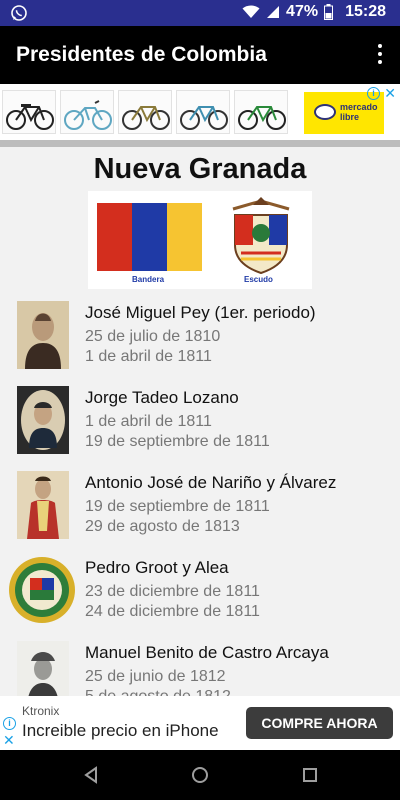  What do you see at coordinates (273, 12) in the screenshot?
I see `signal-icon` at bounding box center [273, 12].